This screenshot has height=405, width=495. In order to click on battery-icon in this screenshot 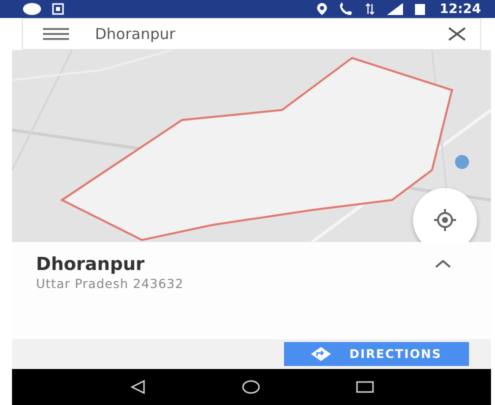, I will do `click(420, 9)`.